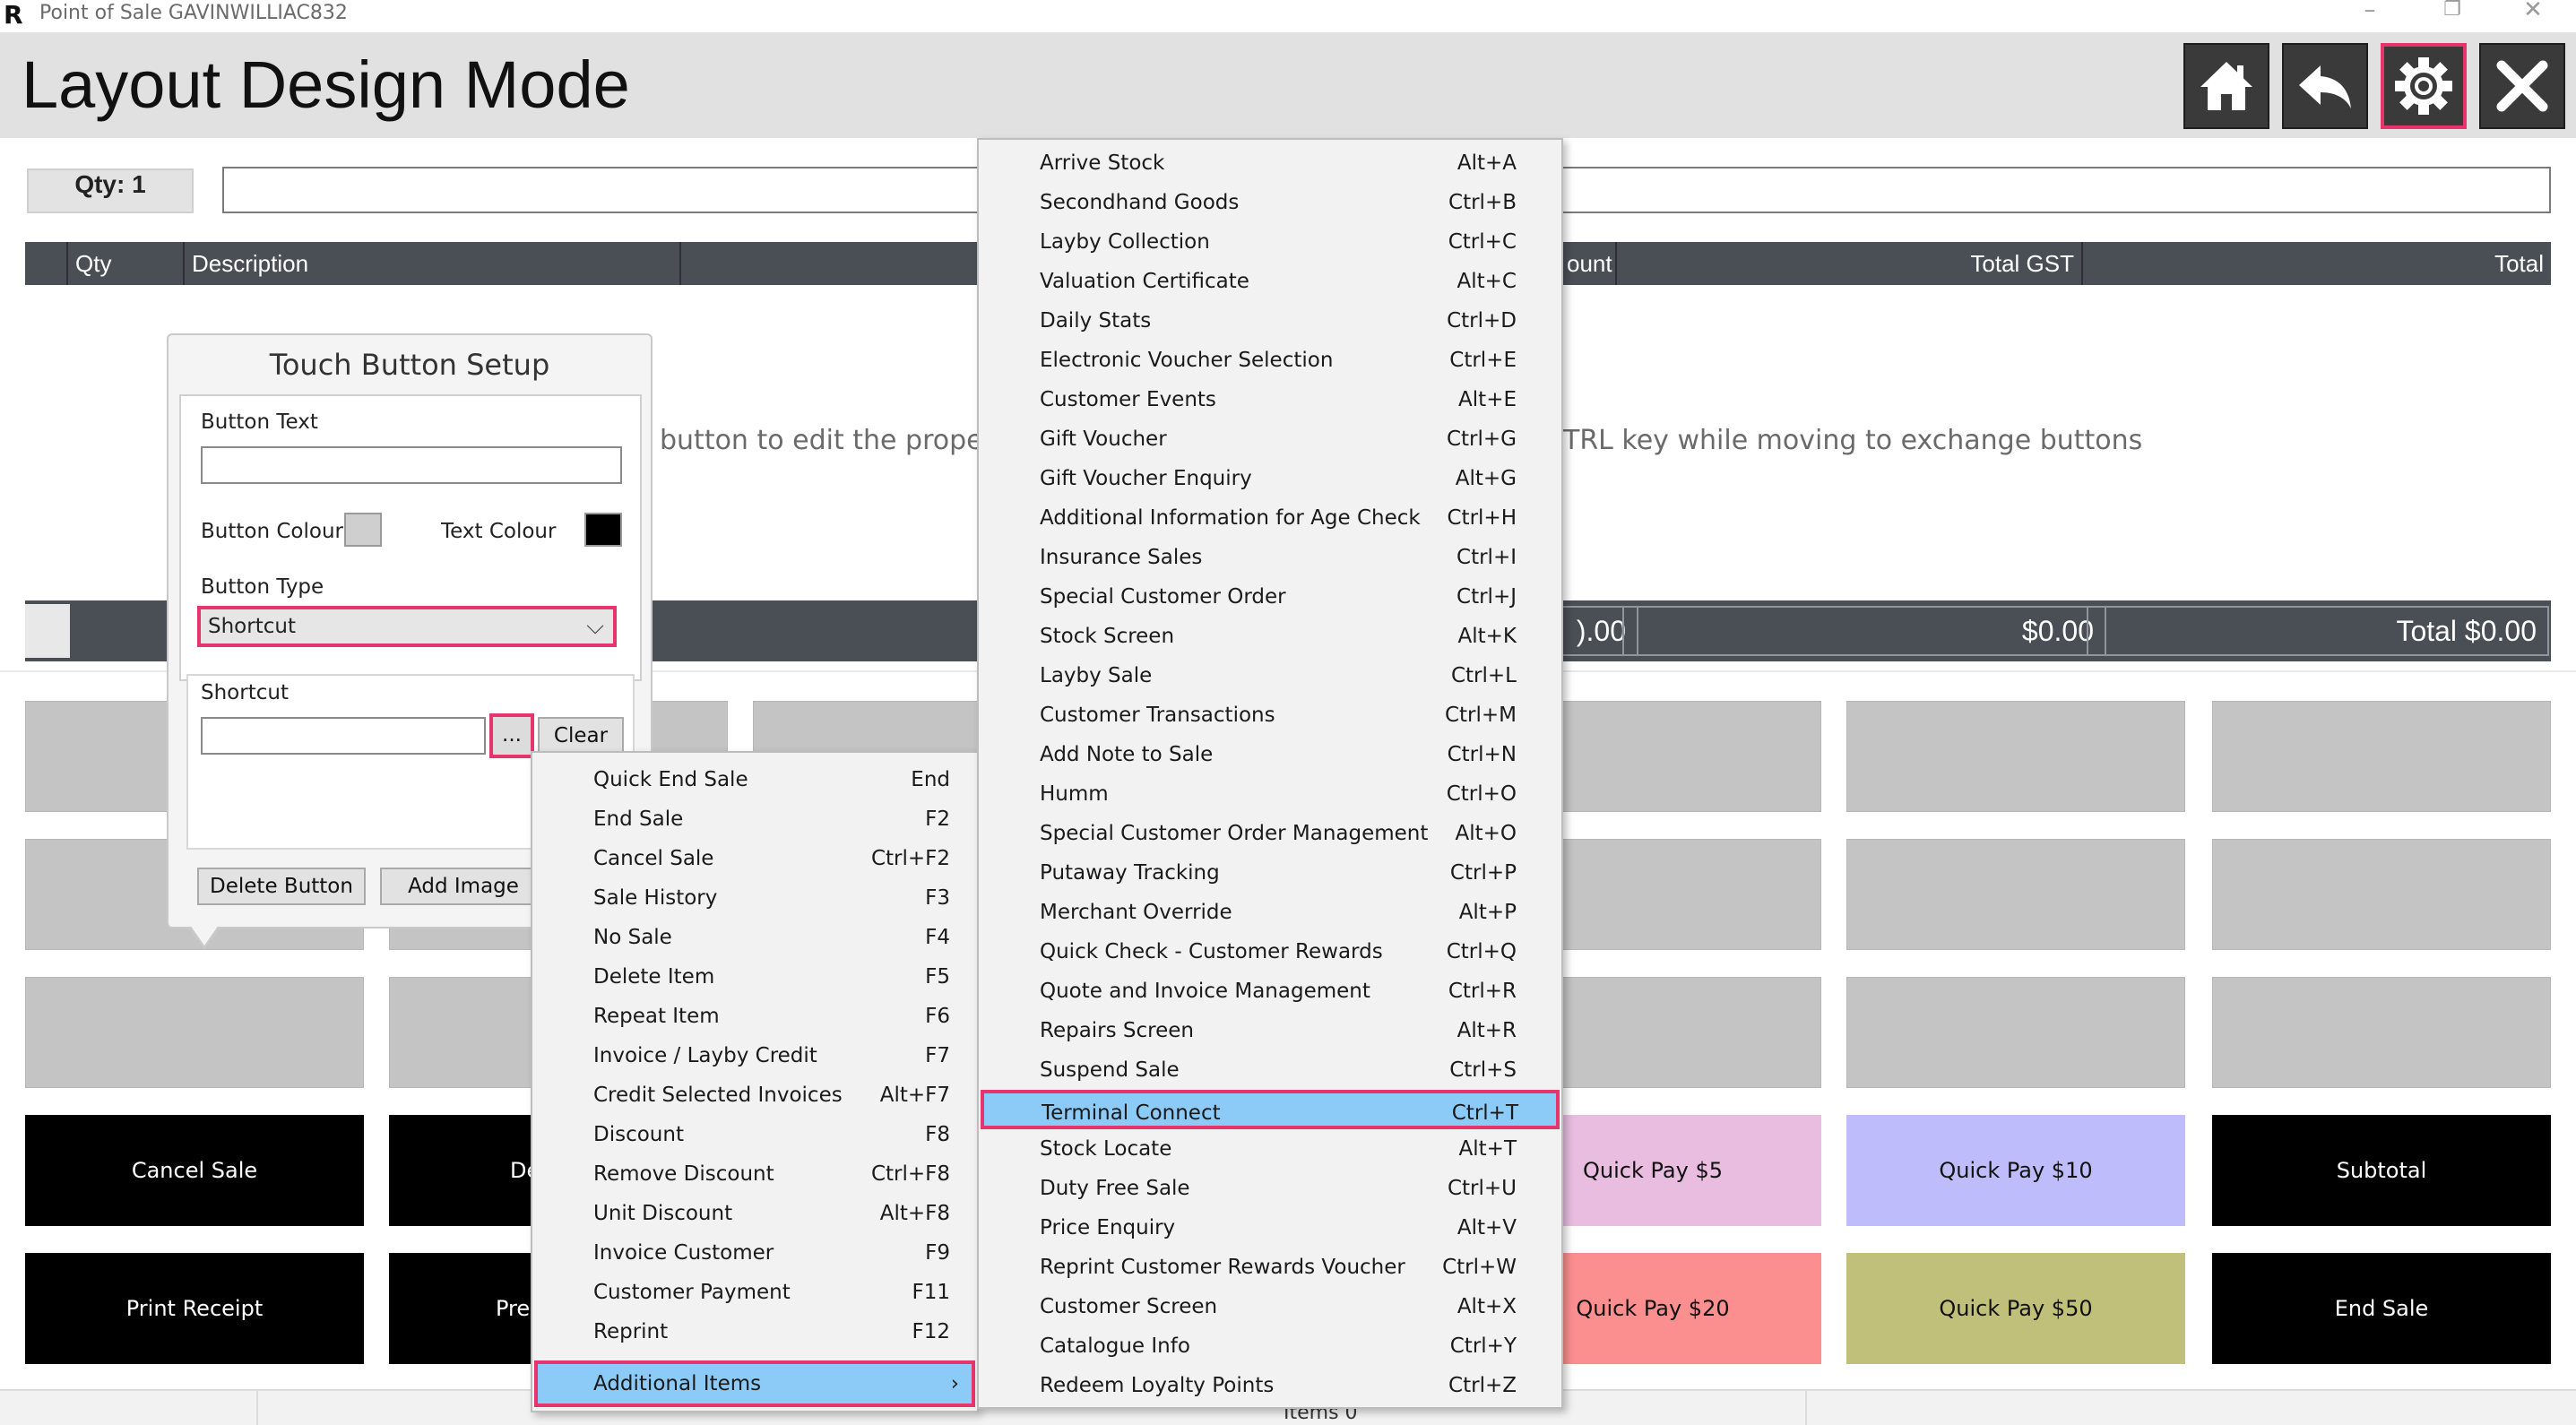 The height and width of the screenshot is (1425, 2576). I want to click on menu-item: Gift Voucher Enquiry Alt+G, so click(1270, 478).